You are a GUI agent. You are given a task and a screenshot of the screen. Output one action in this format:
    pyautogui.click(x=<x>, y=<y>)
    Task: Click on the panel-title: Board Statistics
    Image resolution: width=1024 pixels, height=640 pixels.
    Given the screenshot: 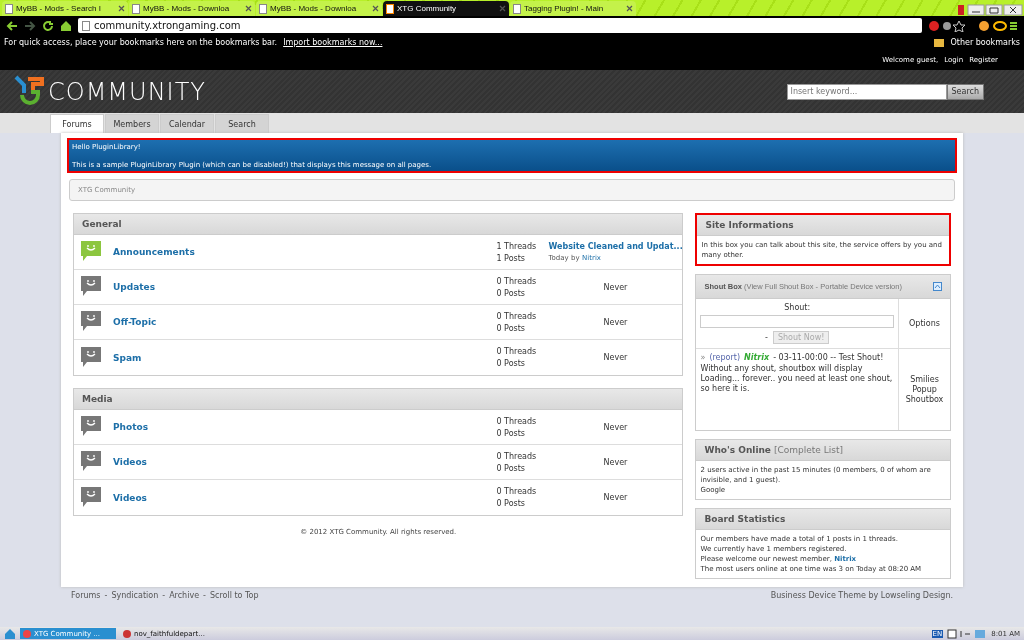 What is the action you would take?
    pyautogui.click(x=823, y=519)
    